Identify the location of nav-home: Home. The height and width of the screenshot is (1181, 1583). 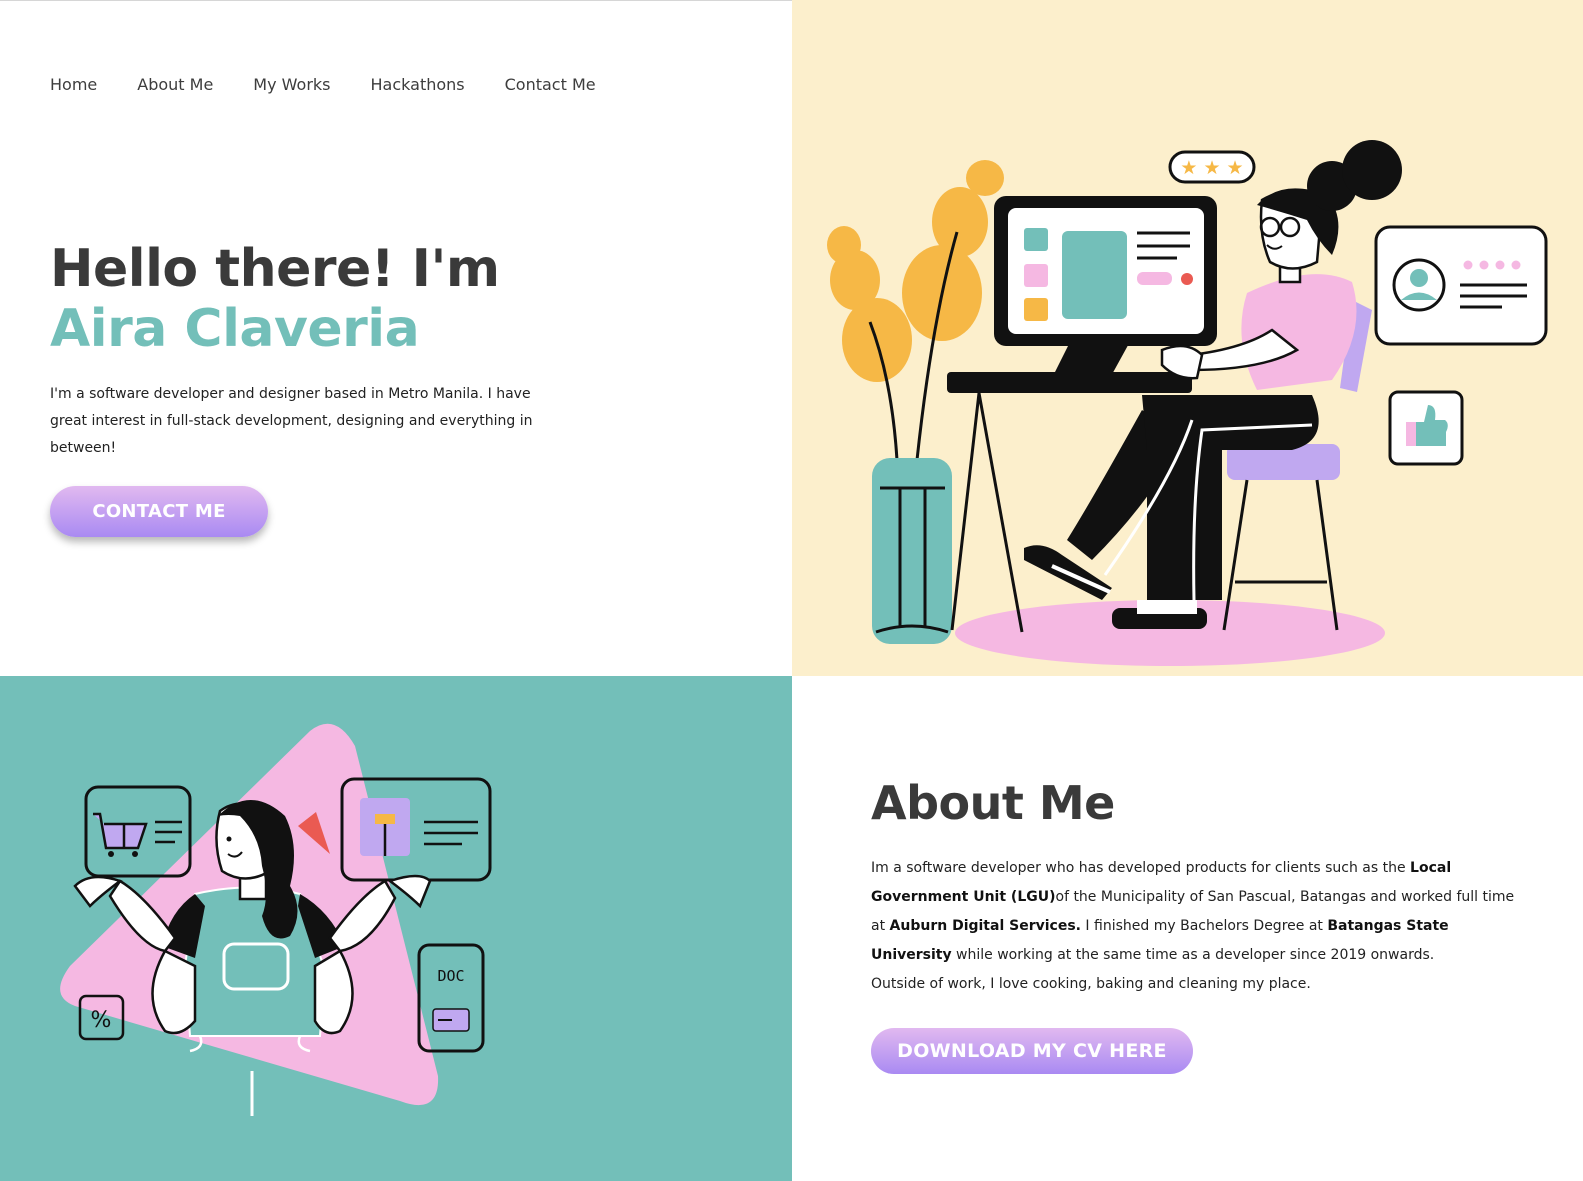
(73, 84).